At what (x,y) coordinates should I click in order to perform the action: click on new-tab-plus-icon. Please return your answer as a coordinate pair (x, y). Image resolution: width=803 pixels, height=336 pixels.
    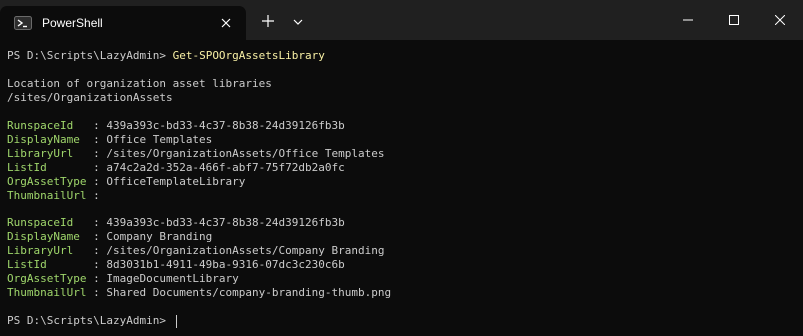
    Looking at the image, I should click on (268, 21).